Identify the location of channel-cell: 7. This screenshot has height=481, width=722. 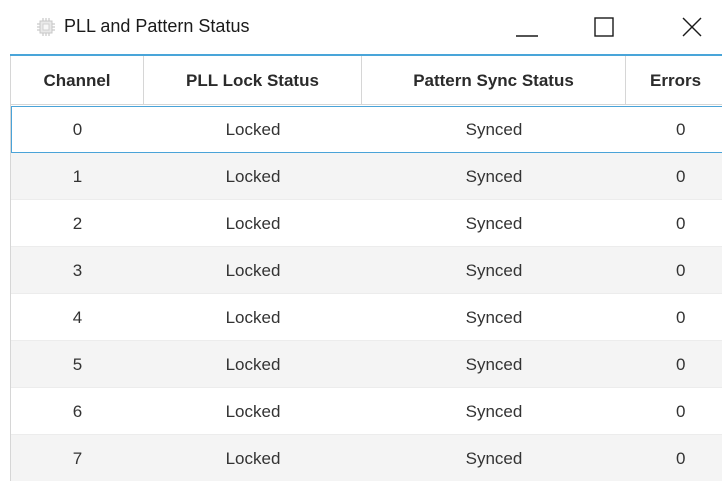
(77, 458).